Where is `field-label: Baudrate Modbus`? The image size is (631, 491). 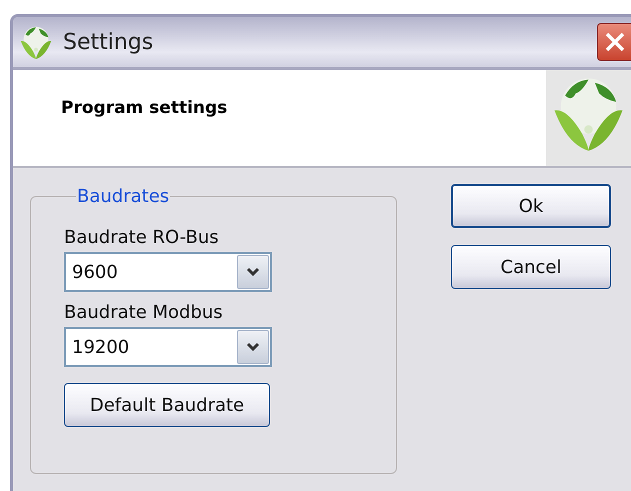
field-label: Baudrate Modbus is located at coordinates (143, 312).